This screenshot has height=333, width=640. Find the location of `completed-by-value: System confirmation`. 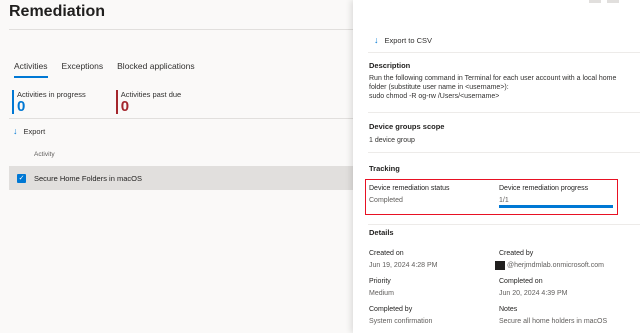

completed-by-value: System confirmation is located at coordinates (401, 321).